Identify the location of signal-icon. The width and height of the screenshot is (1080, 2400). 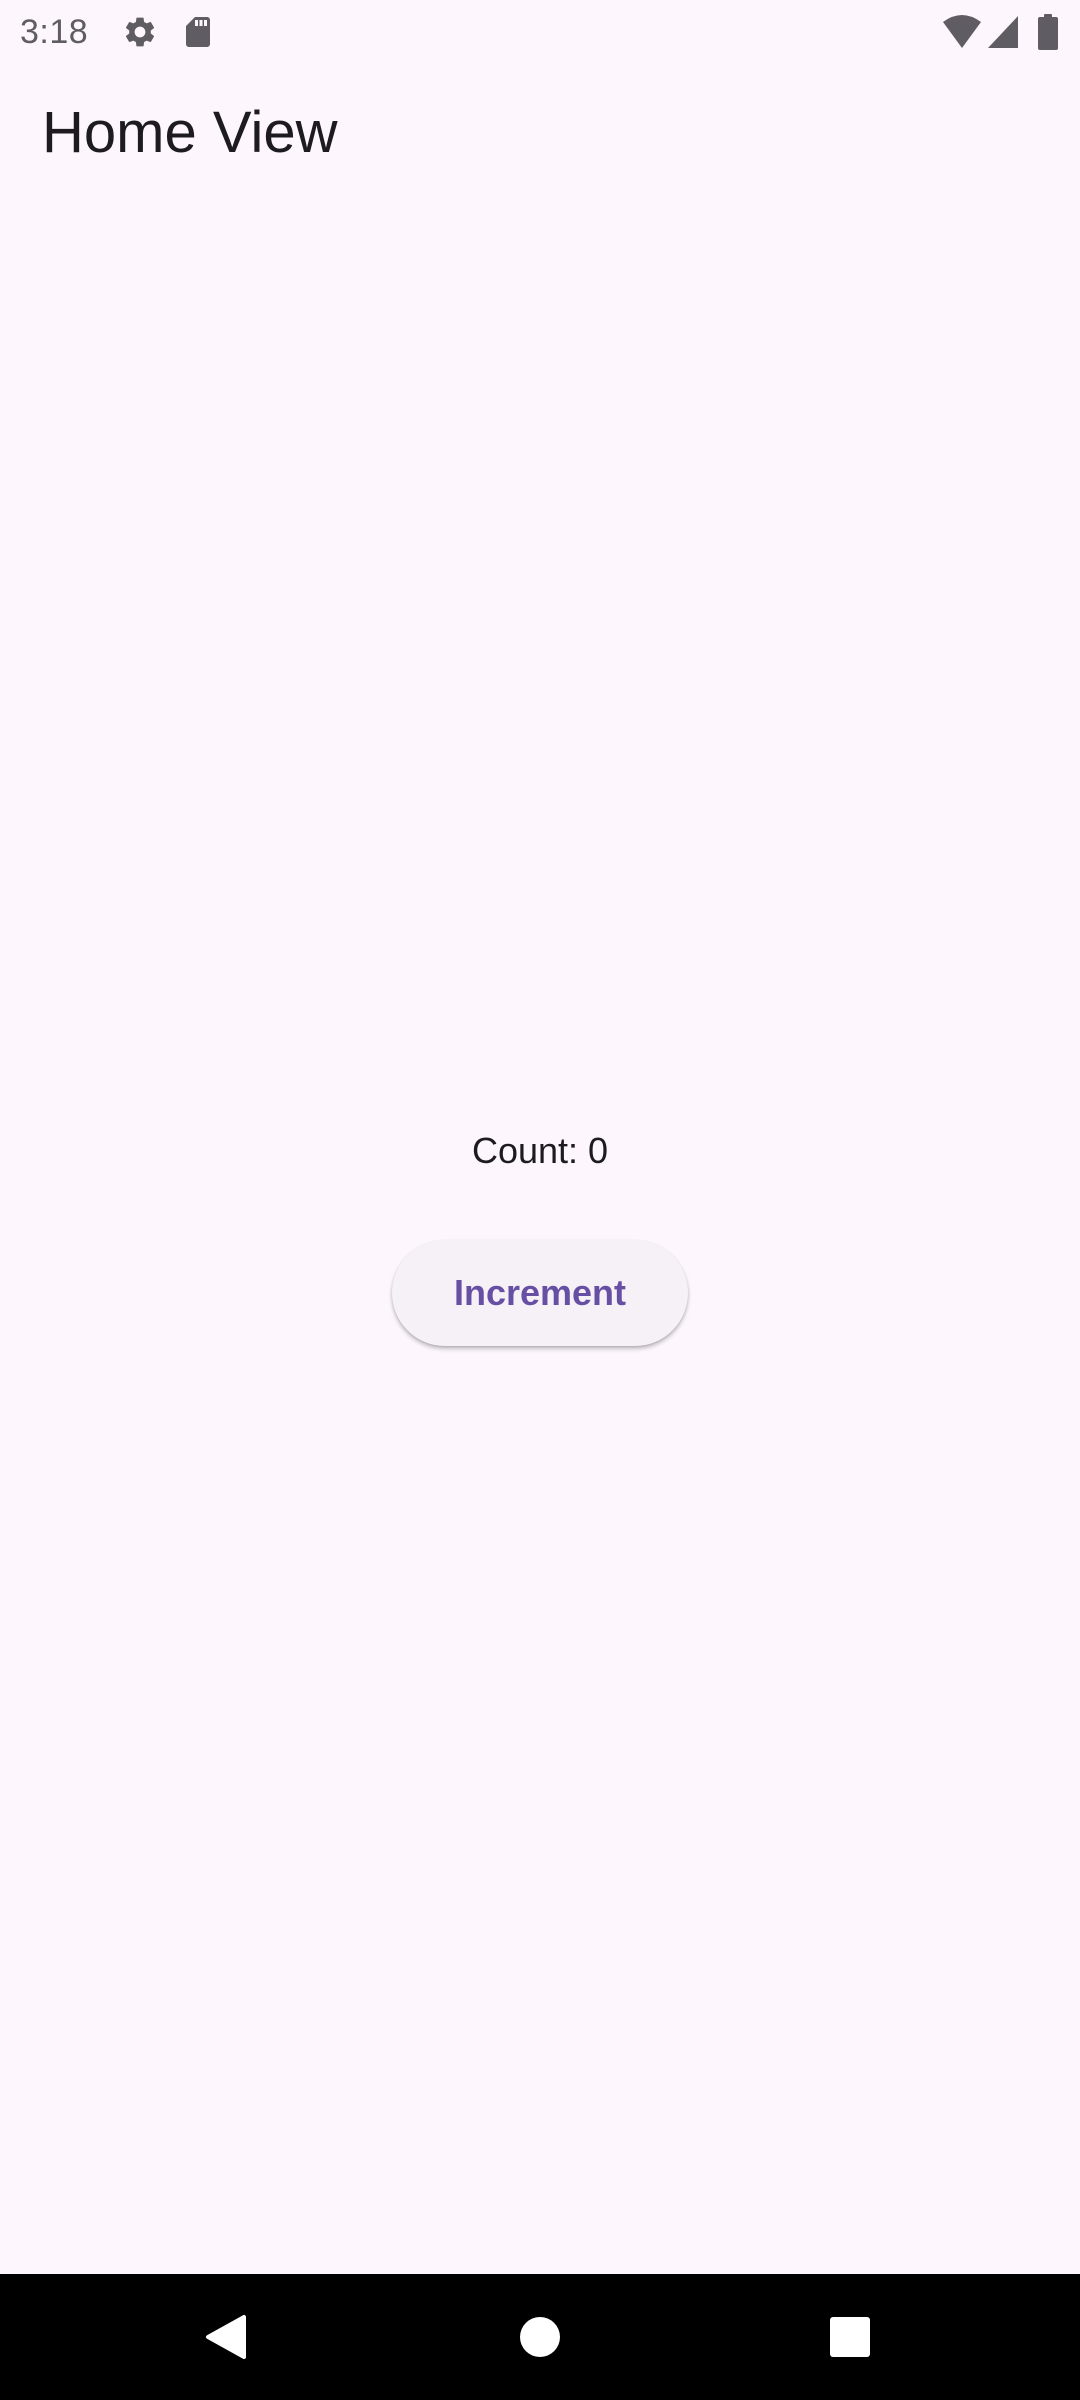
(1003, 32).